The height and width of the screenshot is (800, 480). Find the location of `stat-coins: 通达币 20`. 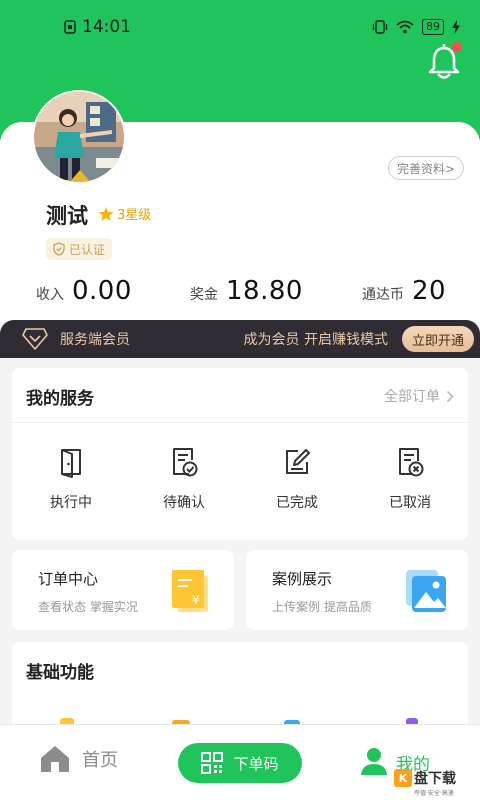

stat-coins: 通达币 20 is located at coordinates (404, 291).